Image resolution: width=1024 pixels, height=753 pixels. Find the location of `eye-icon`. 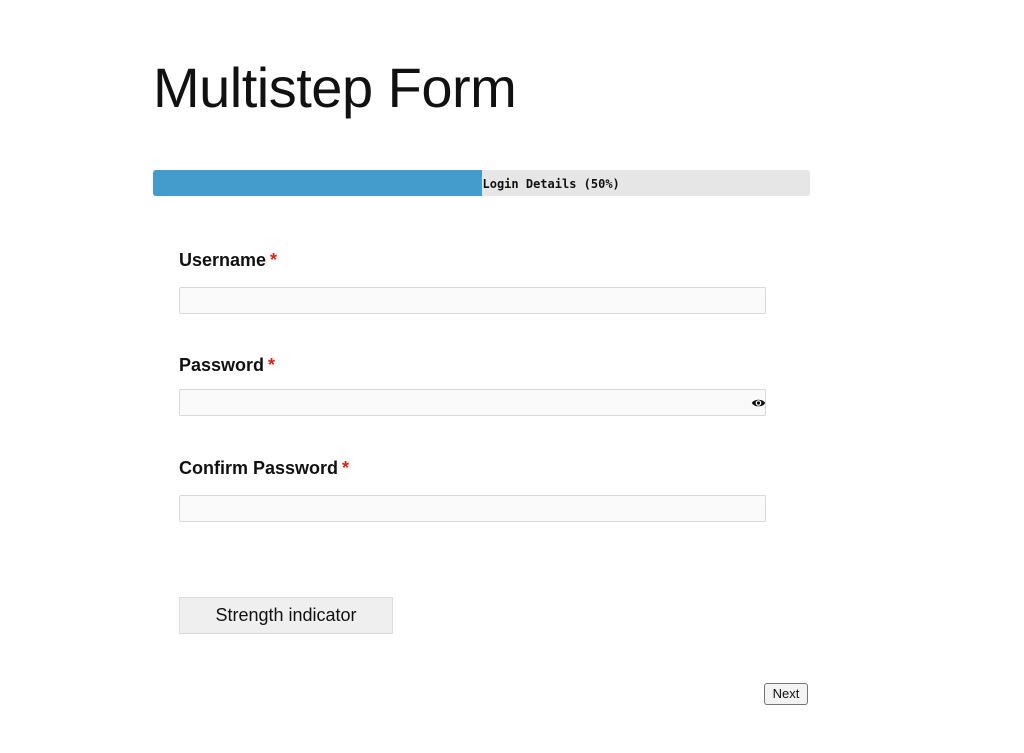

eye-icon is located at coordinates (758, 402).